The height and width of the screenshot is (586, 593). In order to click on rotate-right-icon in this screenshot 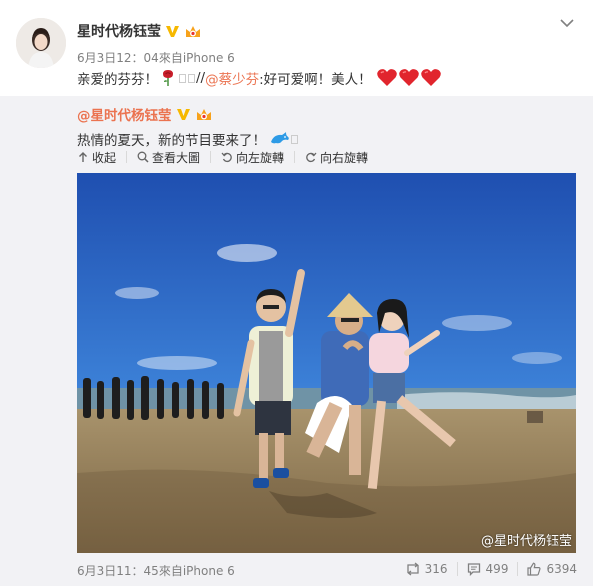, I will do `click(311, 157)`.